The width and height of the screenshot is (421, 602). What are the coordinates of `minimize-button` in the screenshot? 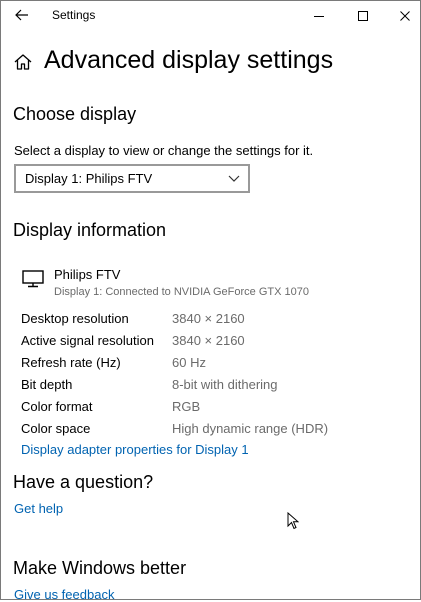 It's located at (319, 15).